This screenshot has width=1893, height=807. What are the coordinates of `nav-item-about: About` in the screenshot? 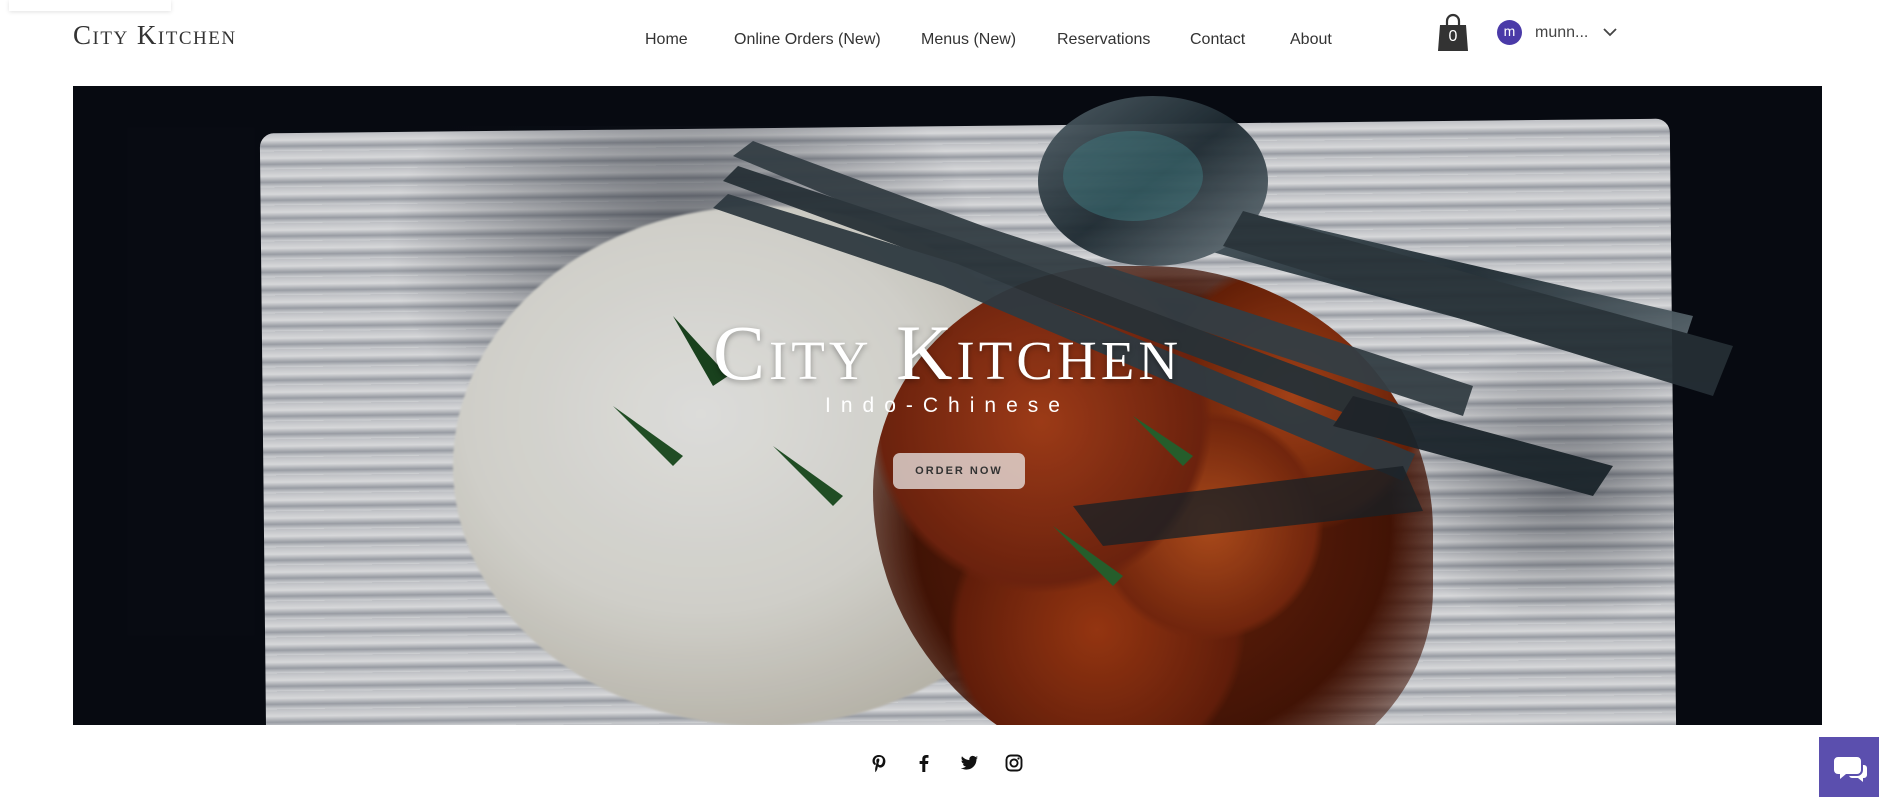 It's located at (1311, 40).